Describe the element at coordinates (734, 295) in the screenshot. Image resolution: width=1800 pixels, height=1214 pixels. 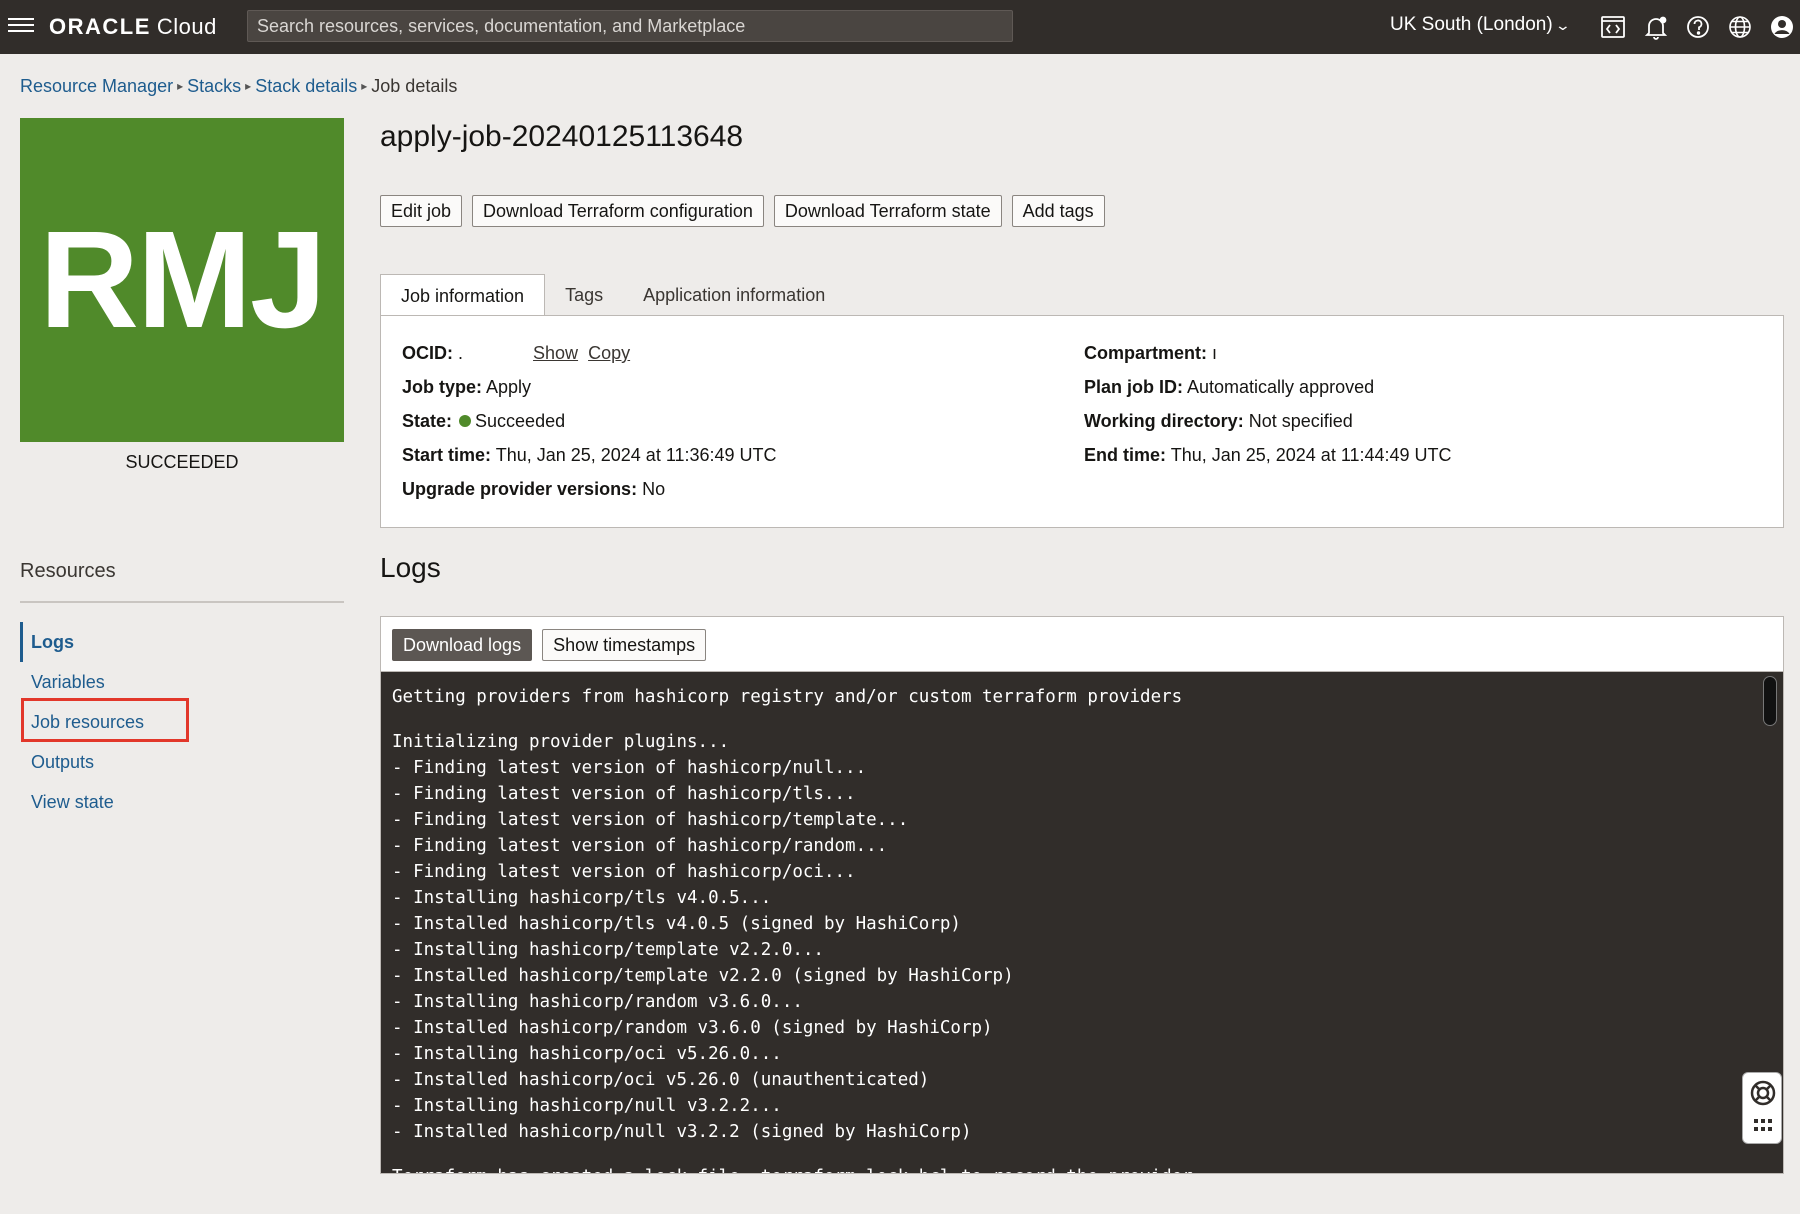
I see `tab-application-information: Application information` at that location.